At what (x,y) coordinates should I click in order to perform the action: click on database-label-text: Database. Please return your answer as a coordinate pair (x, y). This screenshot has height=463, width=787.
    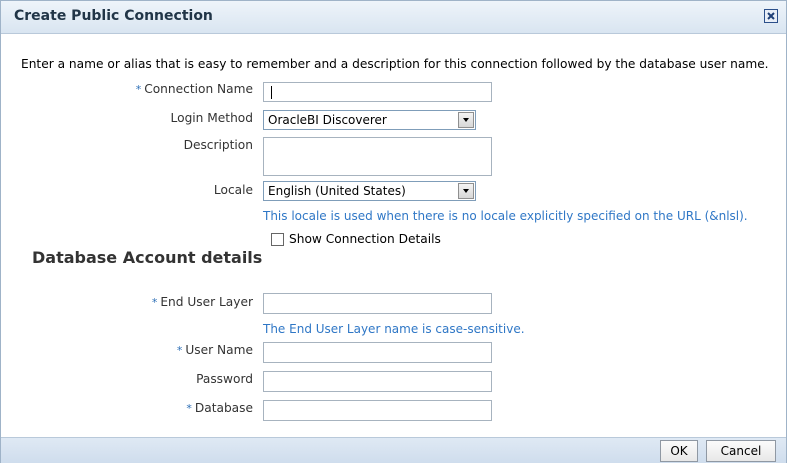
    Looking at the image, I should click on (223, 408).